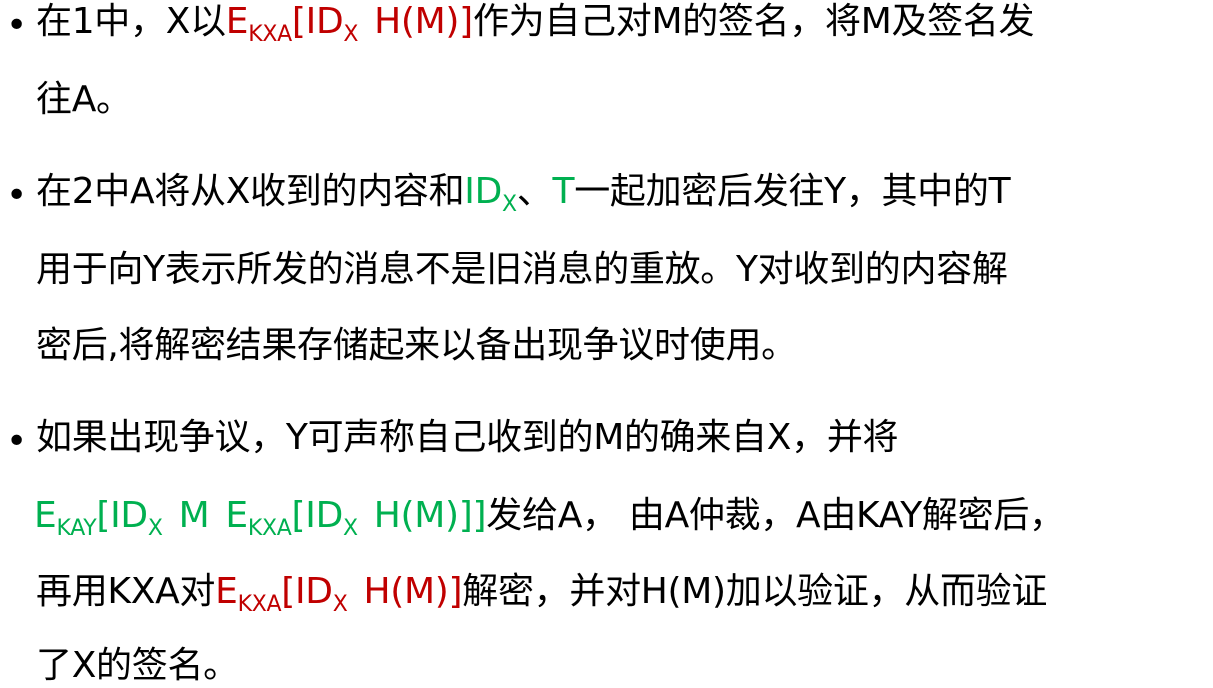  Describe the element at coordinates (194, 515) in the screenshot. I see `text: M` at that location.